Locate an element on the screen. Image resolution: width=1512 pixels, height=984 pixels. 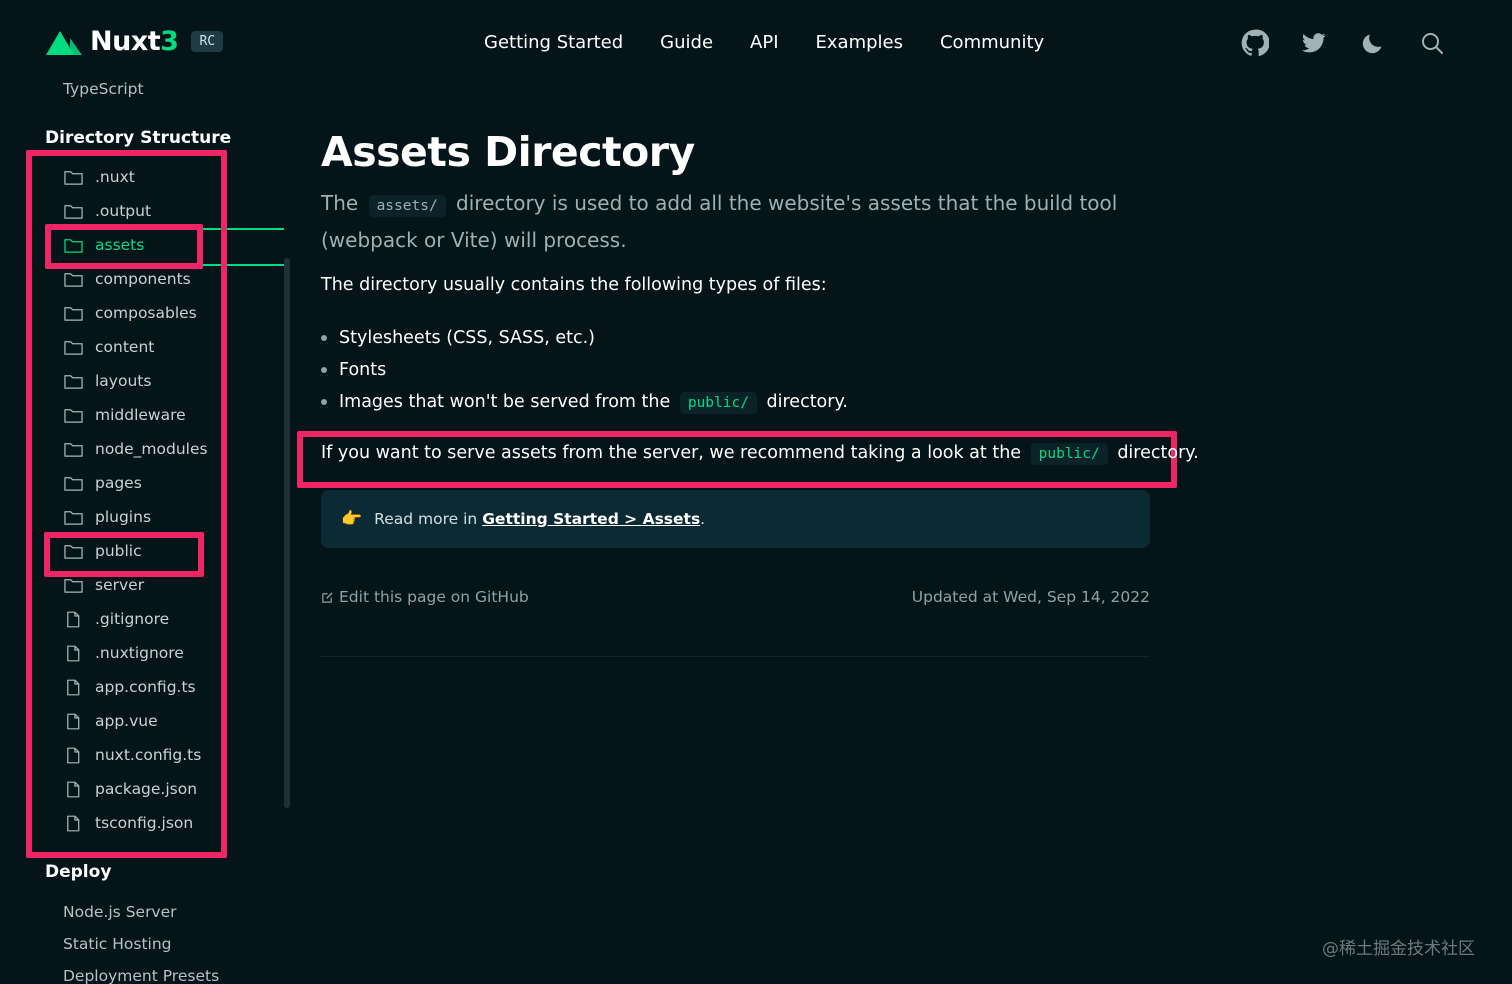
nav-examples: Examples is located at coordinates (859, 42).